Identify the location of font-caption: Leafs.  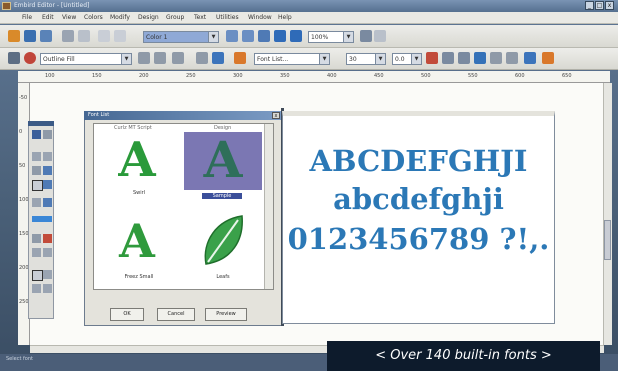
(223, 277).